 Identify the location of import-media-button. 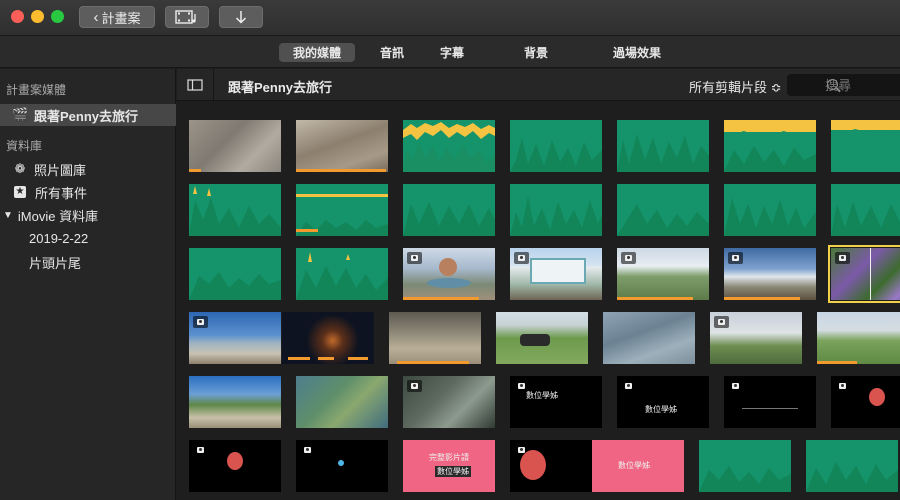
(241, 17).